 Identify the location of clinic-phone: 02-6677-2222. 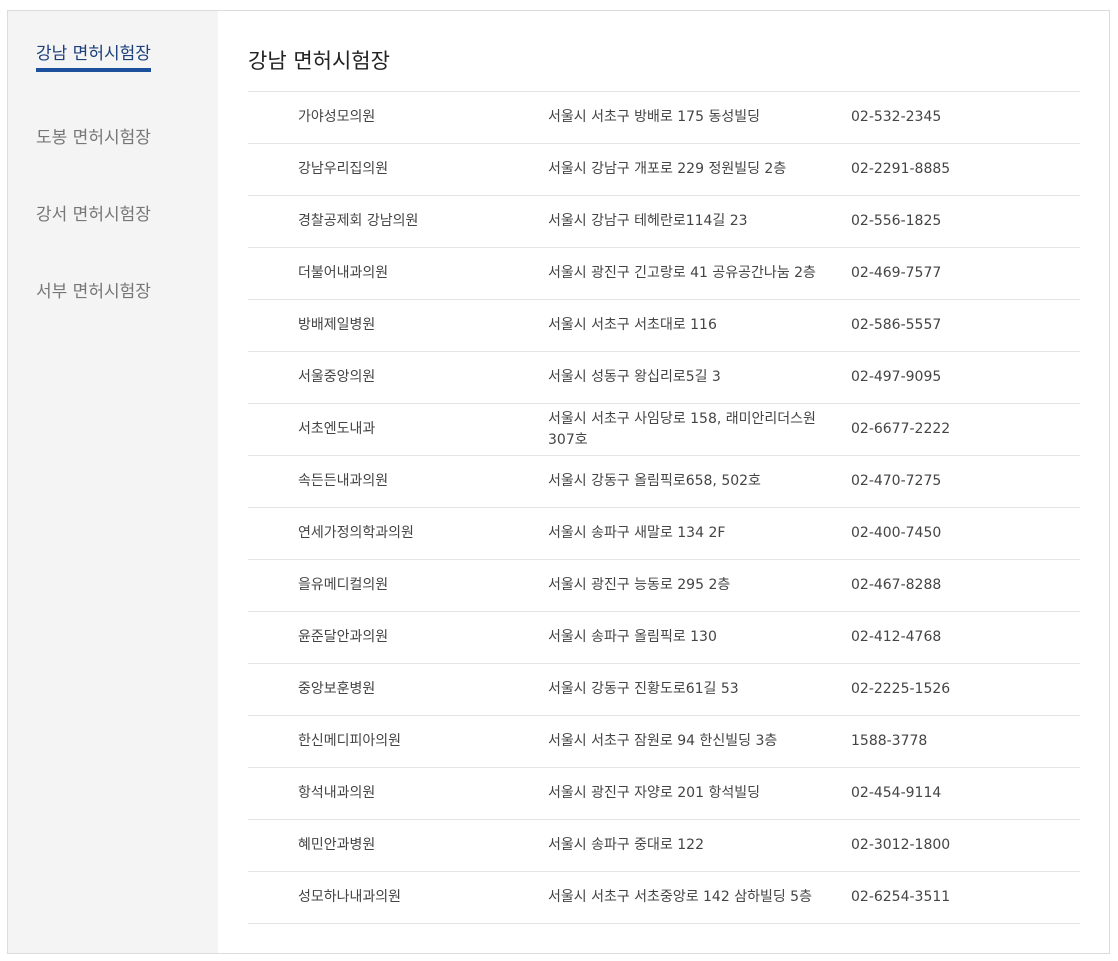
(901, 429).